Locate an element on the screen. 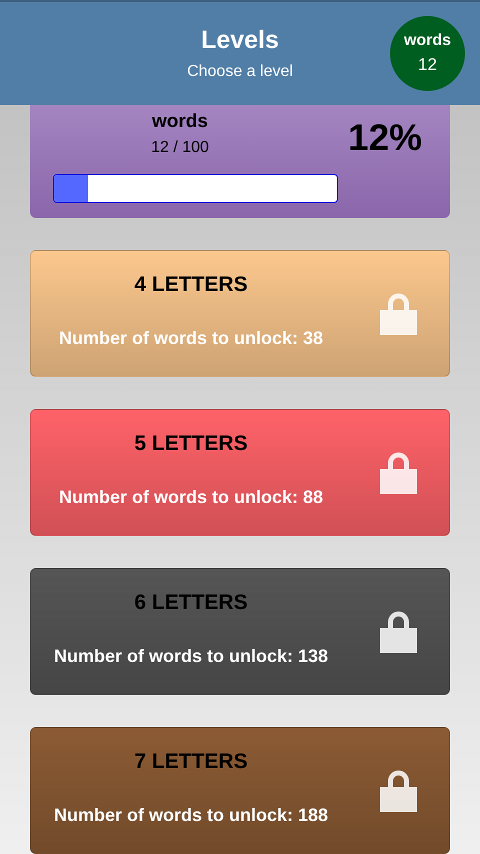 The image size is (480, 854). level-title: 7 LETTERS is located at coordinates (191, 762).